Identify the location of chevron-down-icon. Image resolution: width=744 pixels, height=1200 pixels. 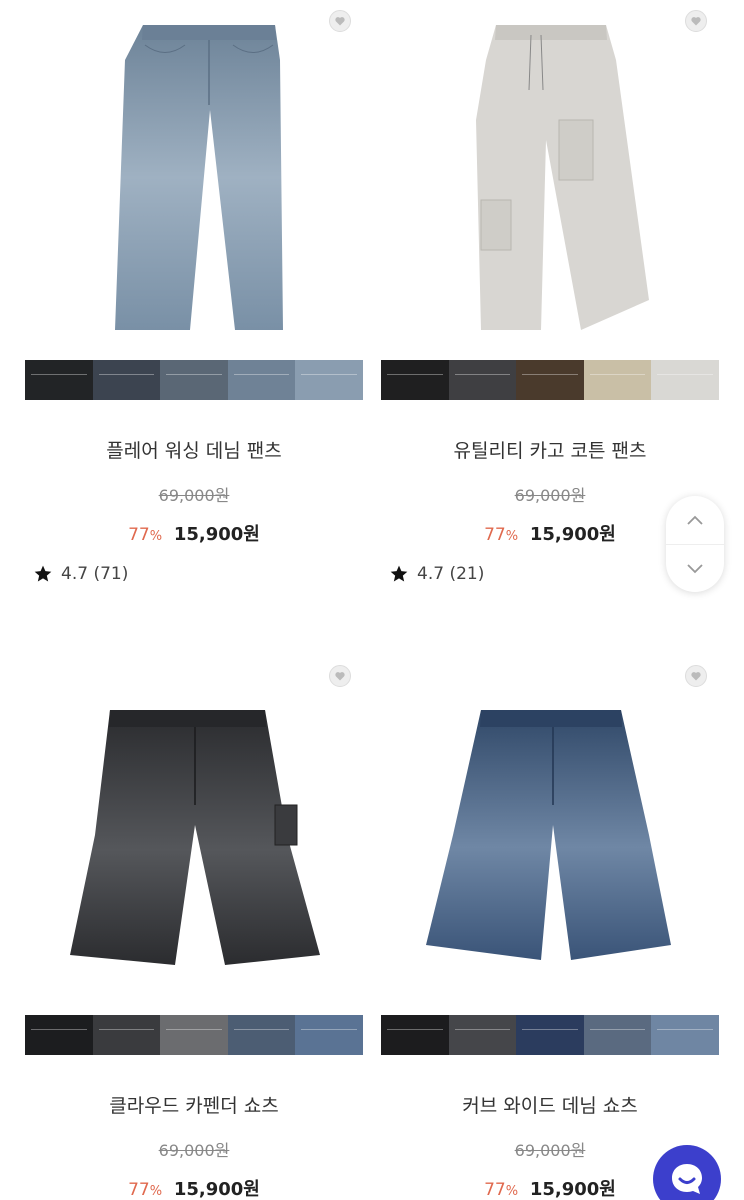
(695, 568).